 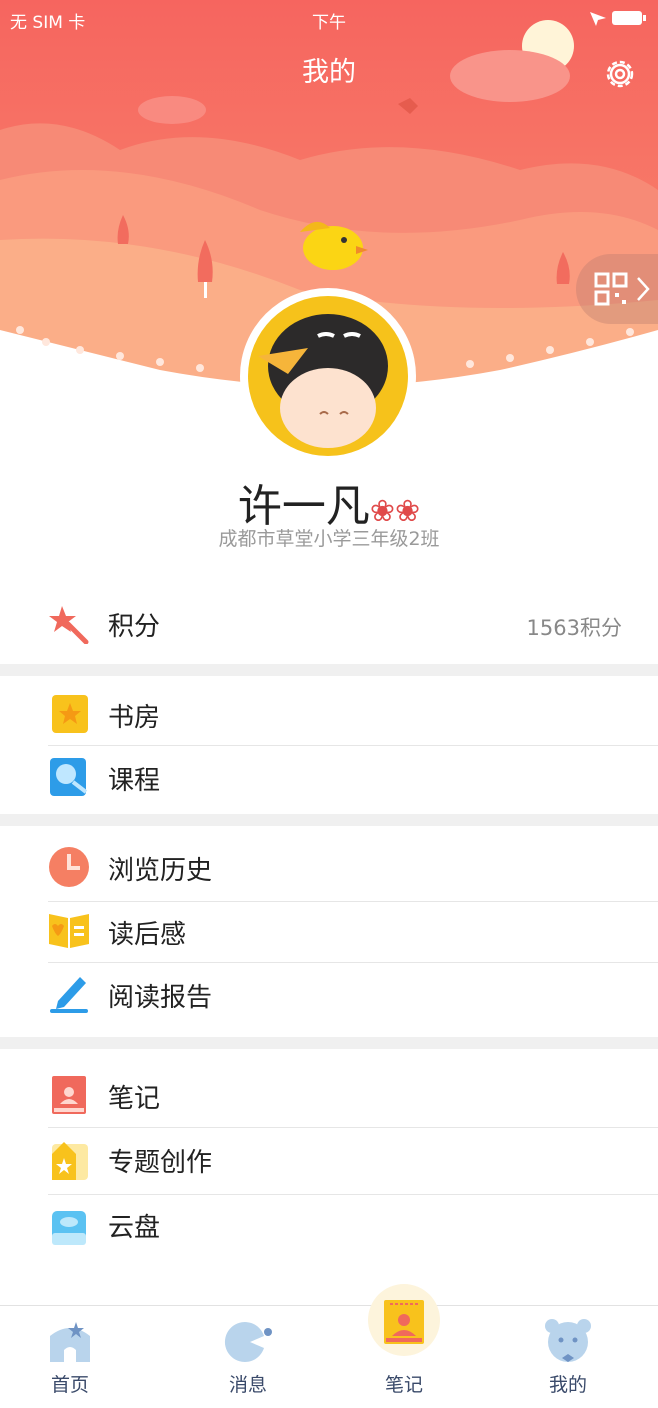 I want to click on status-time: 下午, so click(x=329, y=23).